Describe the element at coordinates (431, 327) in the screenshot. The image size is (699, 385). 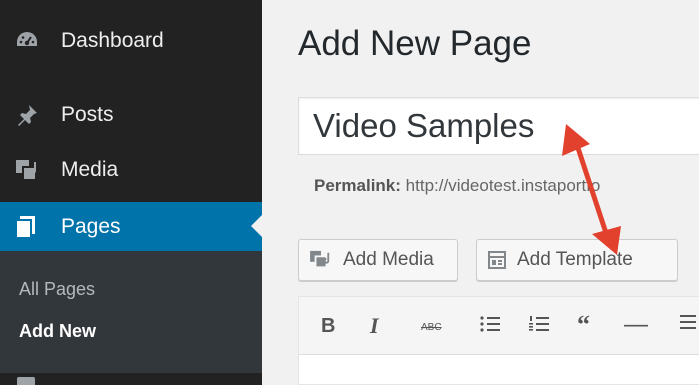
I see `strikethrough-button: ABC` at that location.